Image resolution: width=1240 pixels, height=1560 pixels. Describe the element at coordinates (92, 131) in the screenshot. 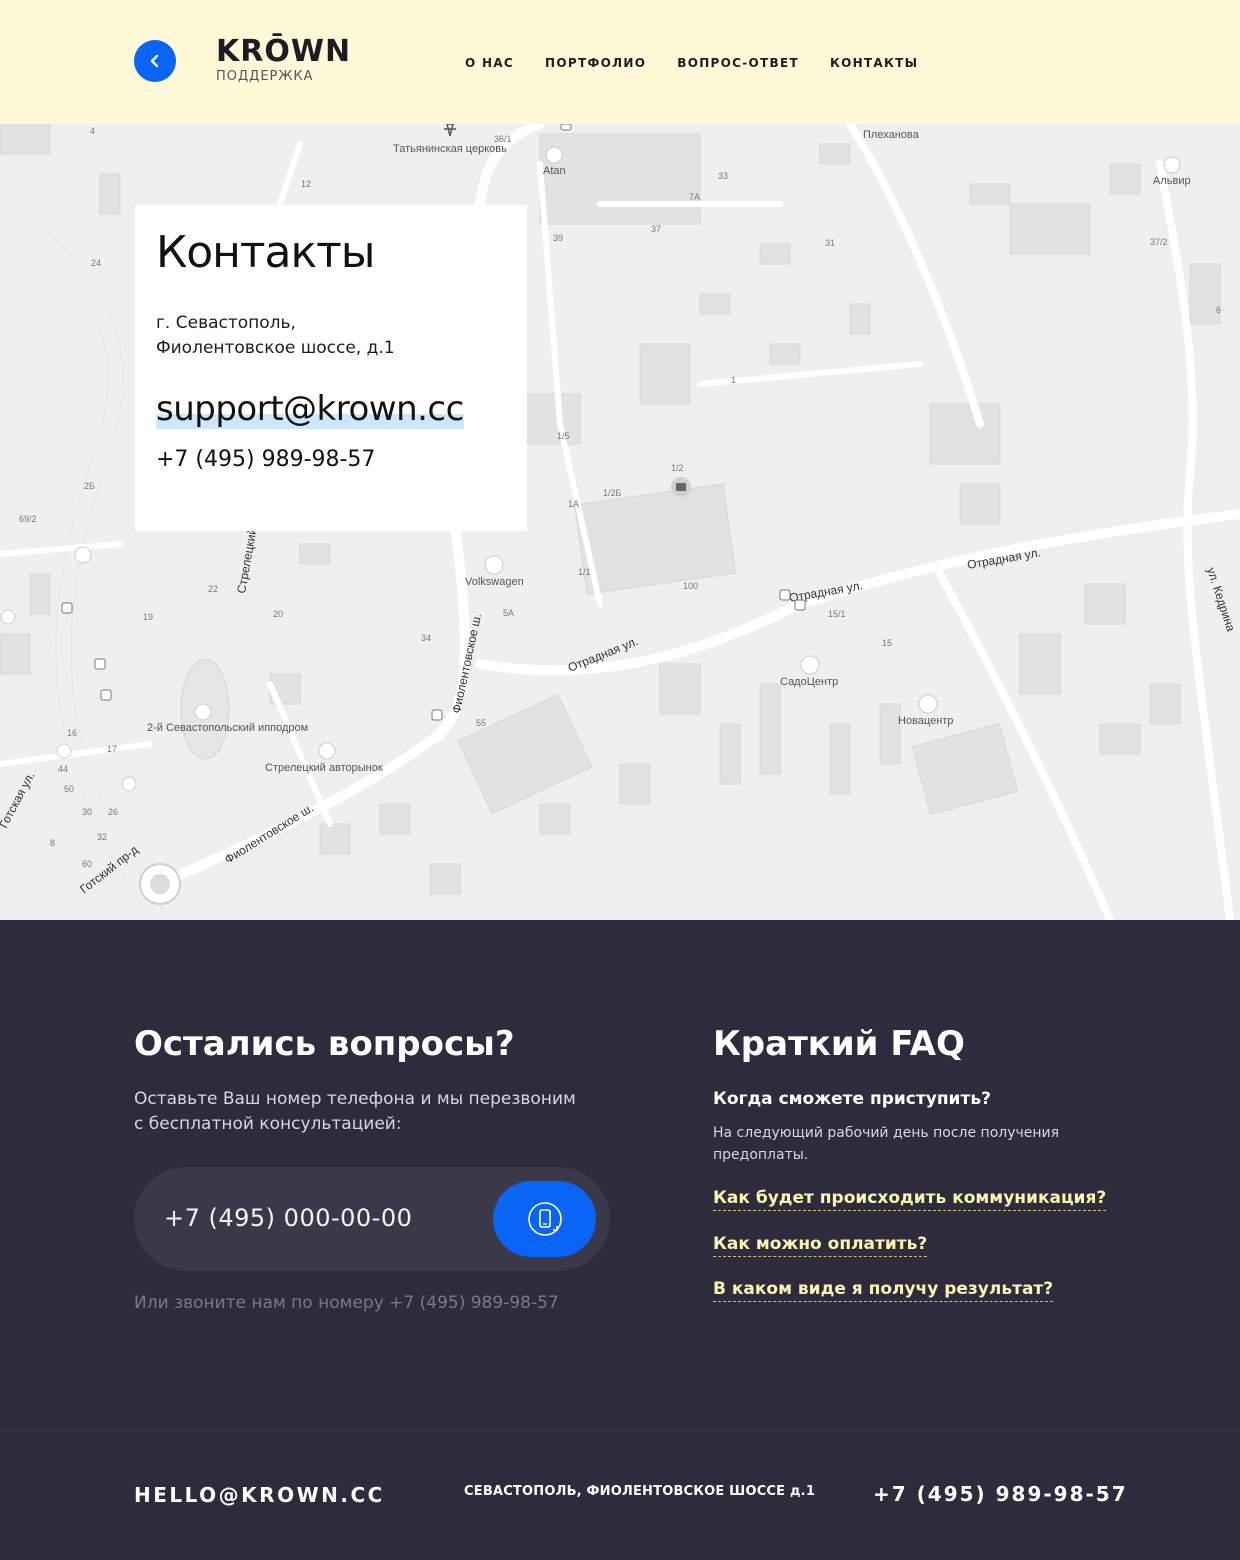

I see `map-num: 4` at that location.